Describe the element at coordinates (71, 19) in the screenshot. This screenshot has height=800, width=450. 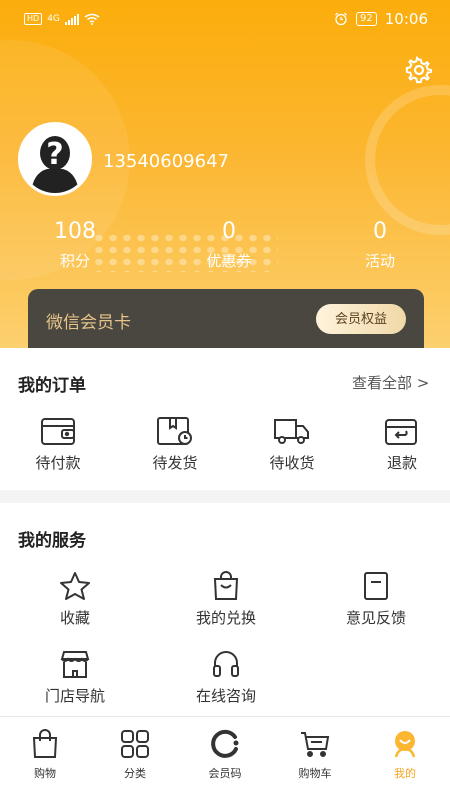
I see `signal-icon` at that location.